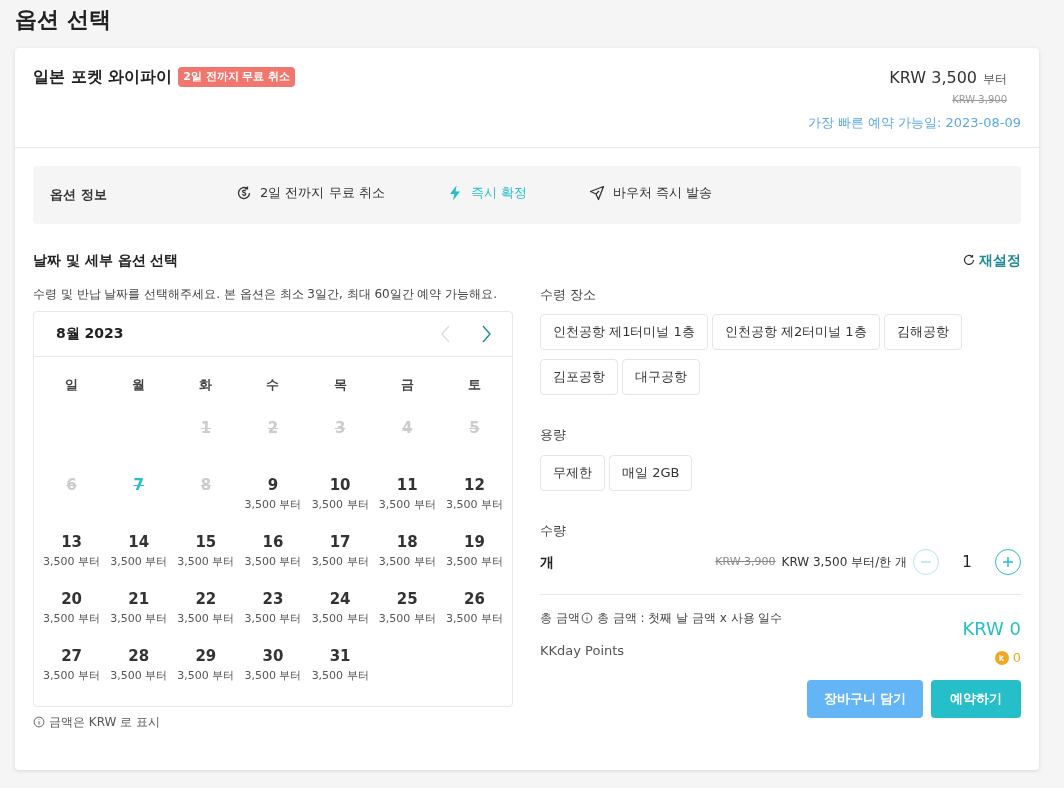  I want to click on weekday-label: 월, so click(139, 384).